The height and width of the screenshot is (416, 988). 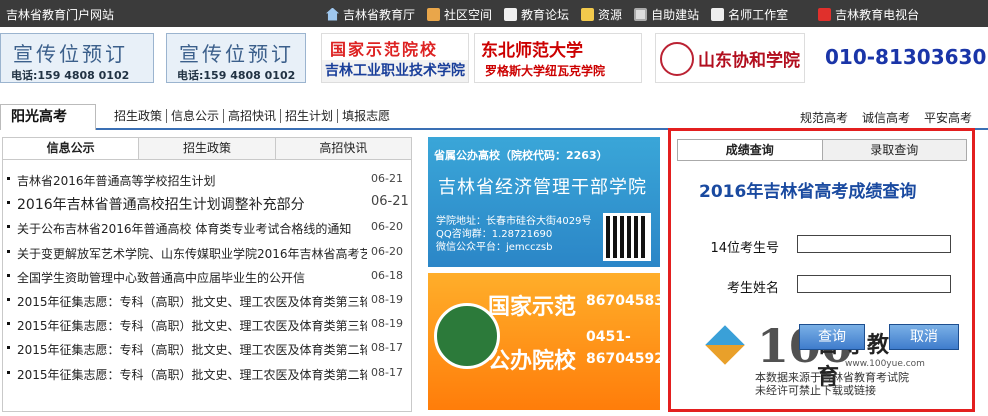 I want to click on subnav-item: 招生计划, so click(x=310, y=116).